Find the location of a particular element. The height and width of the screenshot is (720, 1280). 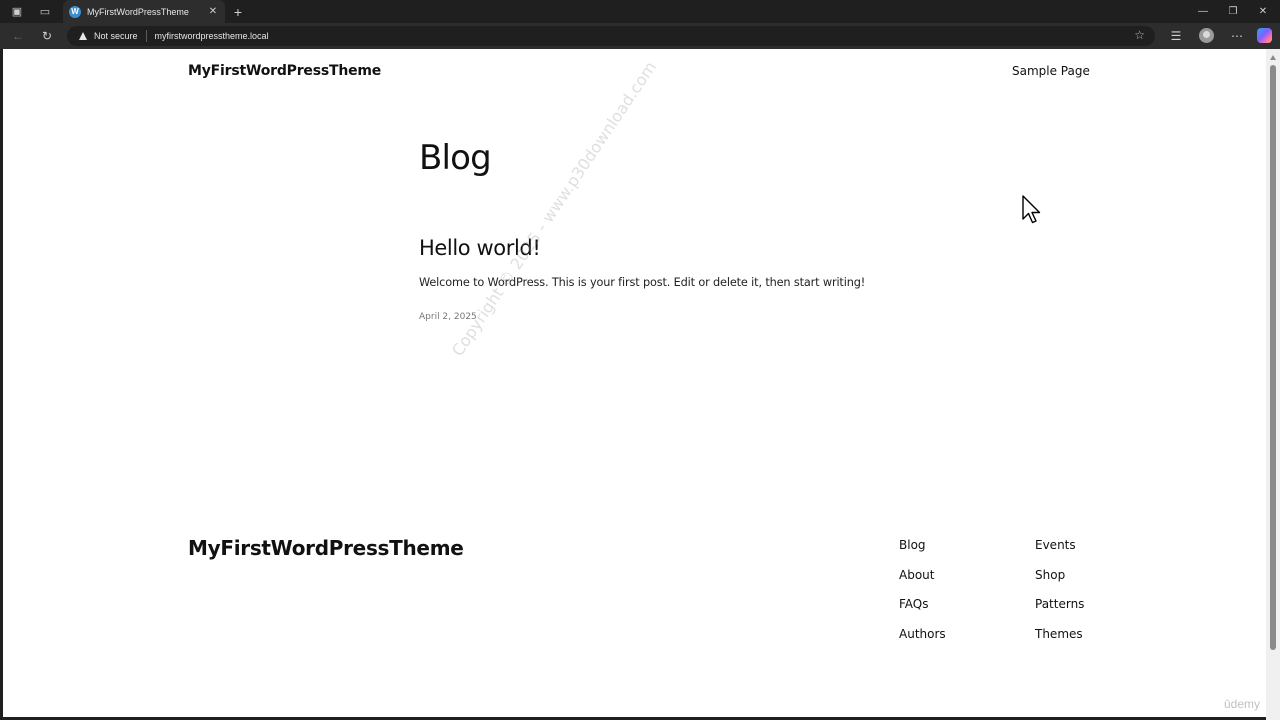

scroll-thumb is located at coordinates (1273, 357).